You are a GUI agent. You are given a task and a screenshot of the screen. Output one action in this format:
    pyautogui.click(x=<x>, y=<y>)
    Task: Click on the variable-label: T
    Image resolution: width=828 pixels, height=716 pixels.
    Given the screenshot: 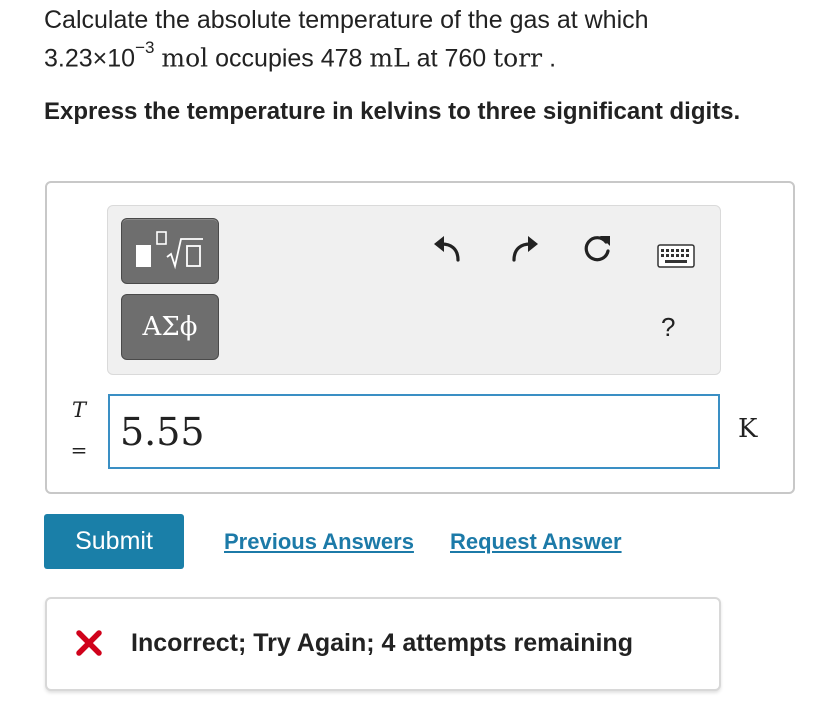 What is the action you would take?
    pyautogui.click(x=78, y=410)
    